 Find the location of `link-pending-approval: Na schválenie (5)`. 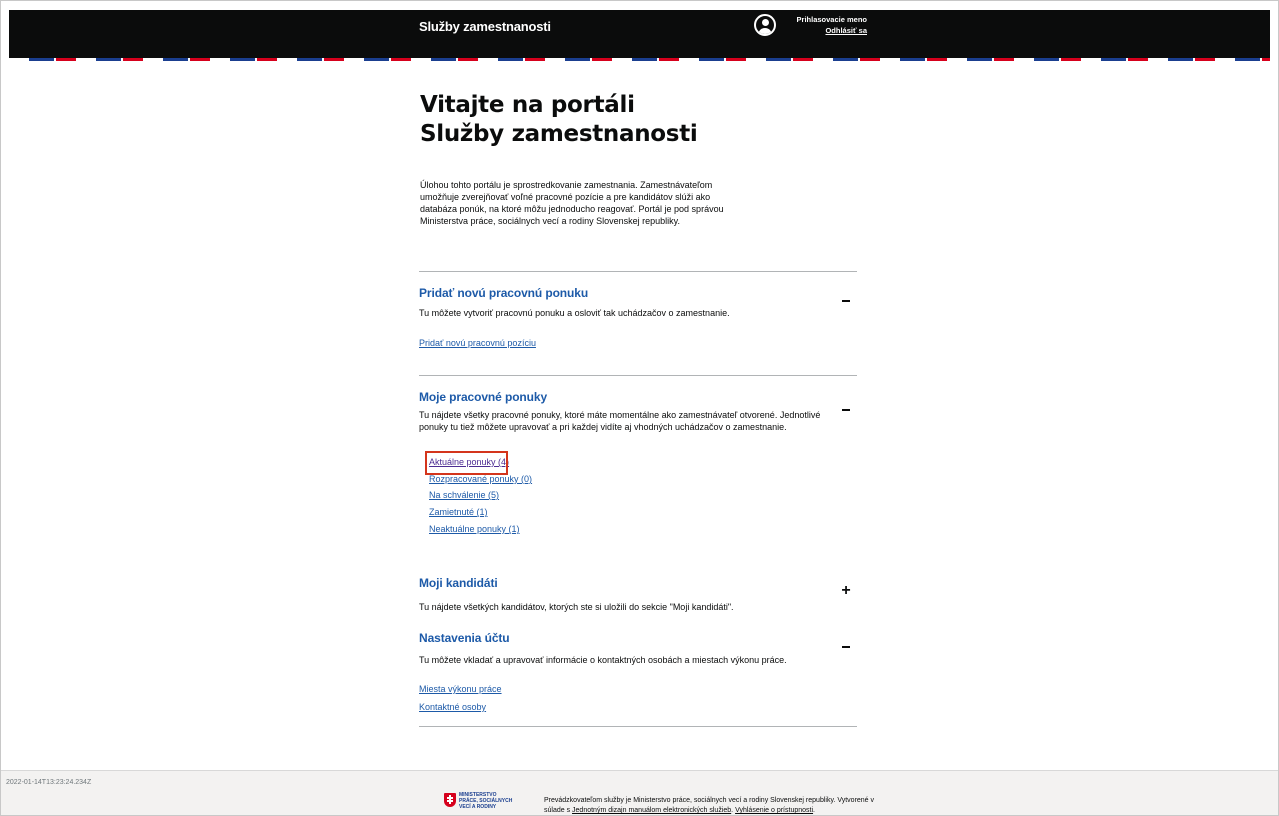

link-pending-approval: Na schválenie (5) is located at coordinates (464, 495).